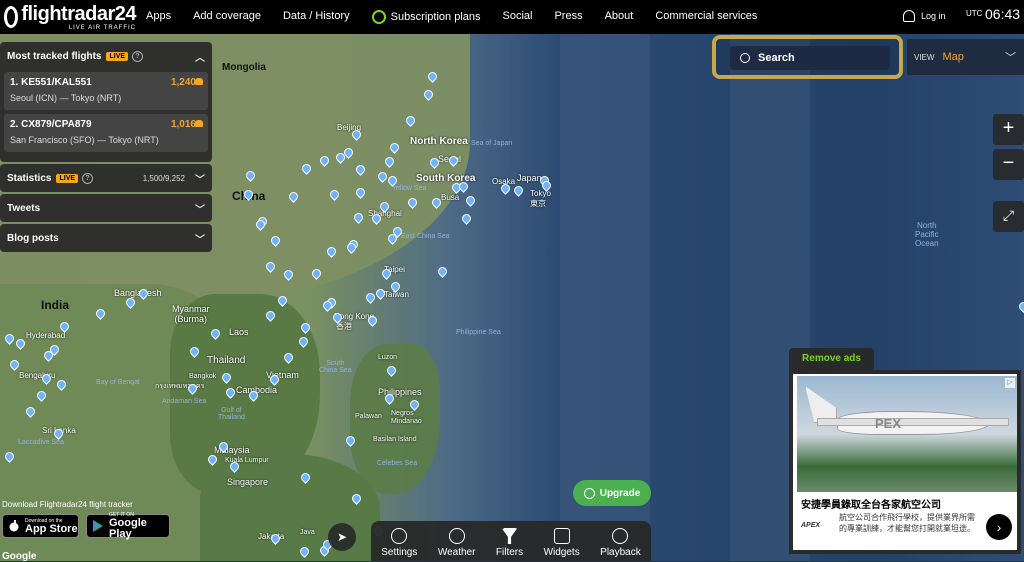  I want to click on map-label: East China Sea, so click(425, 236).